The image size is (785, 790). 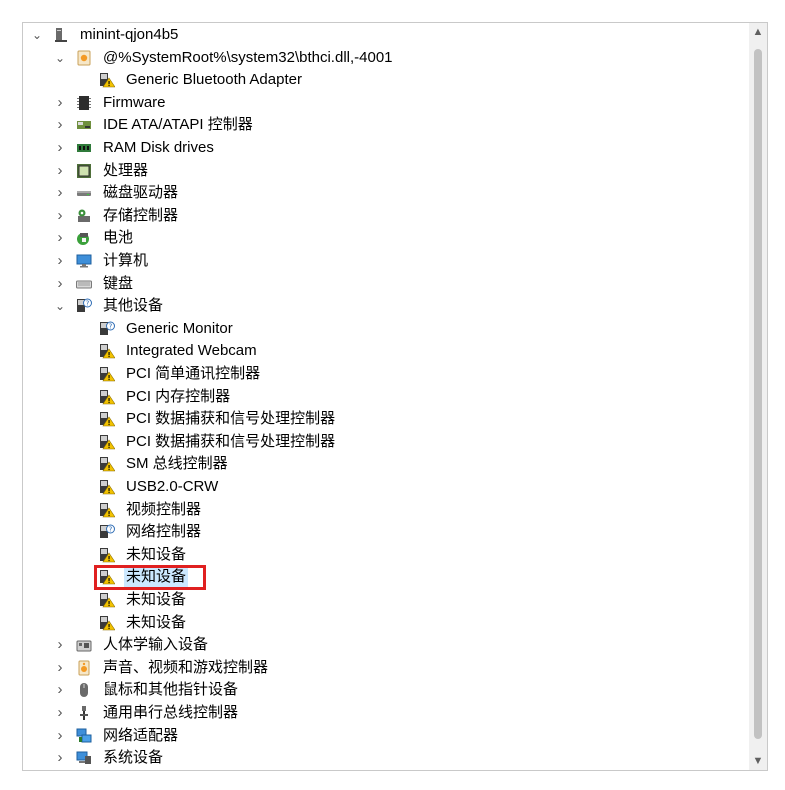 I want to click on tree-item: › 通用串行总线控制器, so click(x=383, y=713).